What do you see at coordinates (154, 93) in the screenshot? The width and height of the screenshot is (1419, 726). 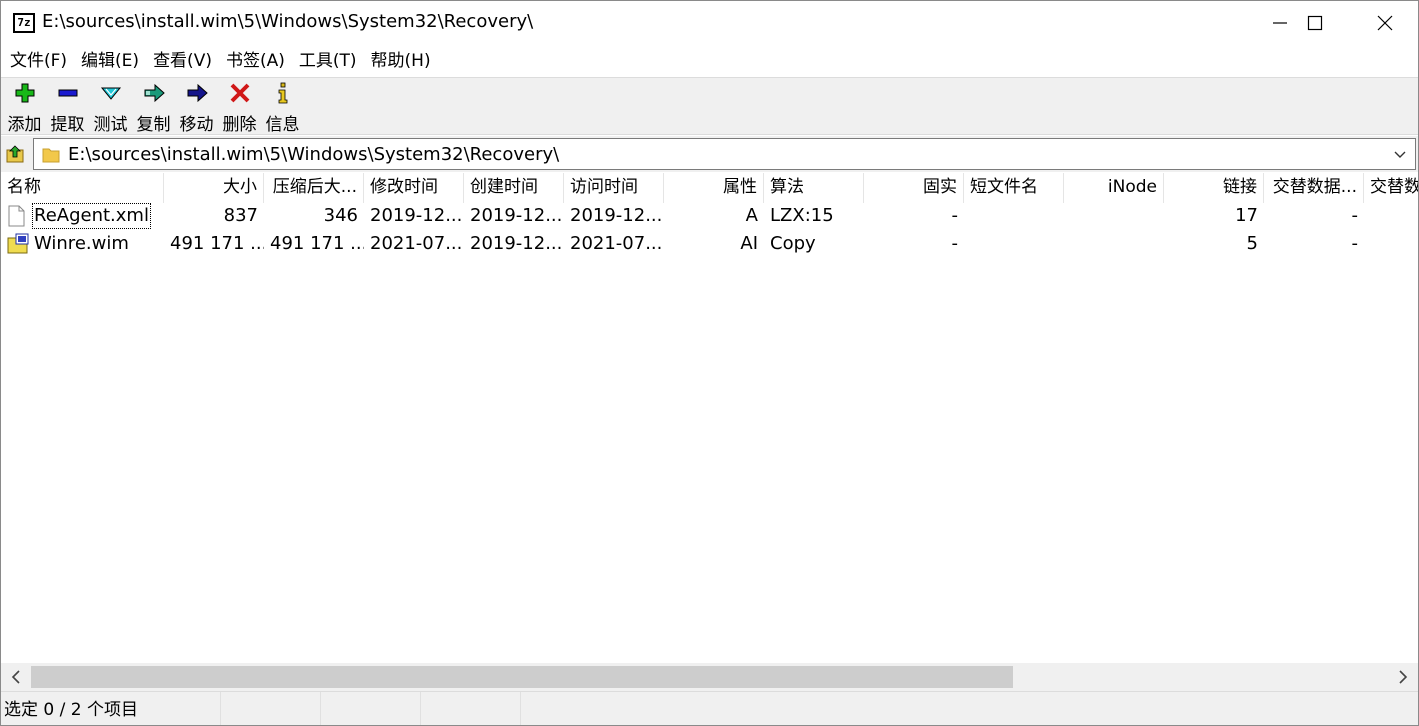 I see `copy-icon` at bounding box center [154, 93].